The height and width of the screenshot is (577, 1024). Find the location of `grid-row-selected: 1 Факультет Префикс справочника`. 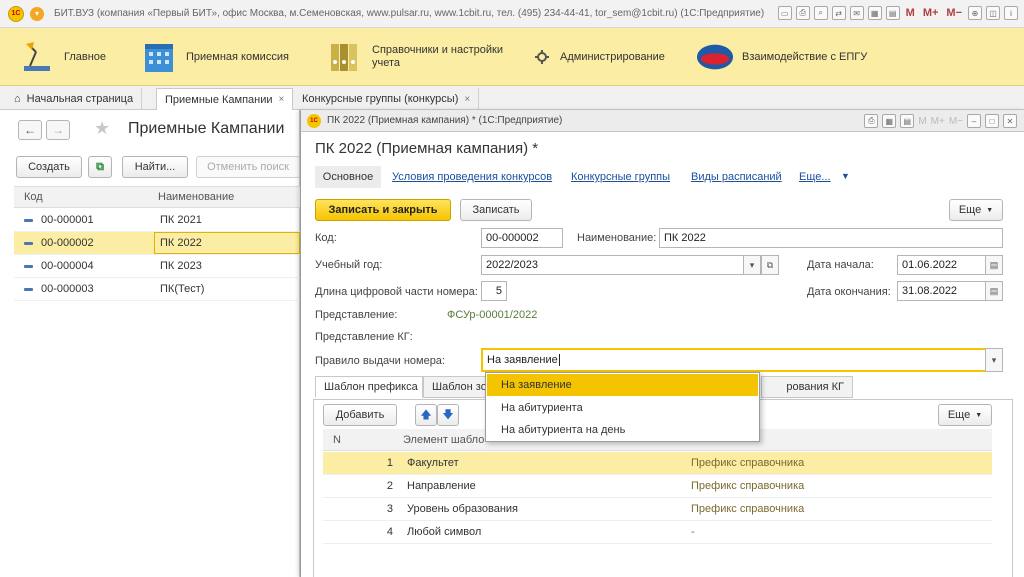

grid-row-selected: 1 Факультет Префикс справочника is located at coordinates (657, 463).